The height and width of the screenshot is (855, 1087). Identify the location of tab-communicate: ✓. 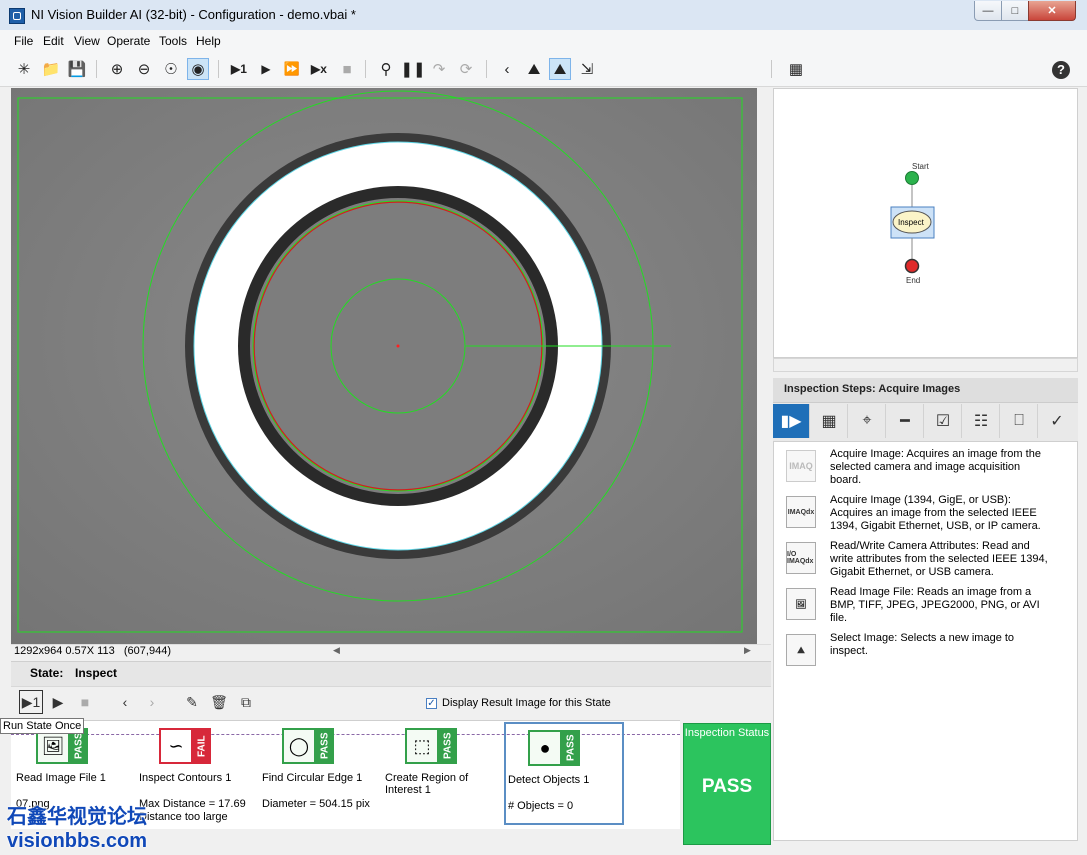
(1057, 421).